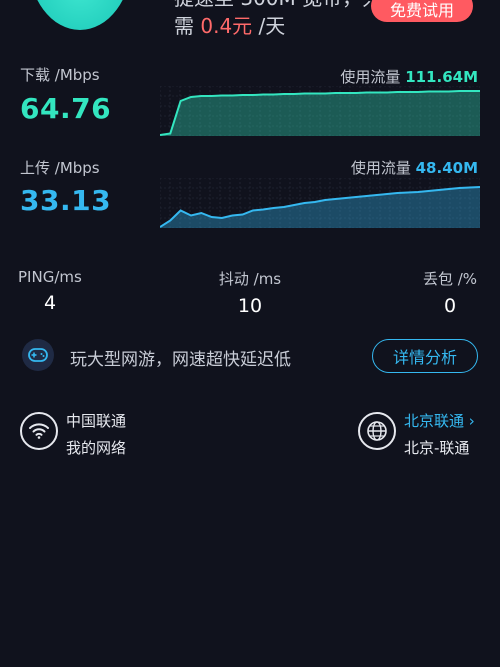  What do you see at coordinates (425, 356) in the screenshot?
I see `details-analysis-button: 详情分析` at bounding box center [425, 356].